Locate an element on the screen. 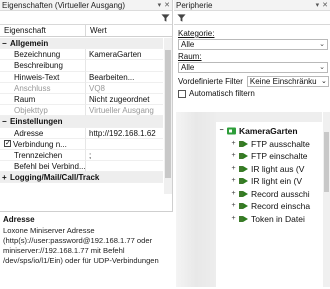 The width and height of the screenshot is (330, 289). property-value: Virtueller Ausgang is located at coordinates (124, 111).